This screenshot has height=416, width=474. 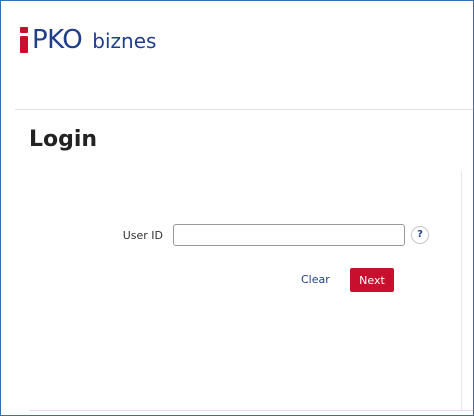 What do you see at coordinates (372, 280) in the screenshot?
I see `next-button: Next` at bounding box center [372, 280].